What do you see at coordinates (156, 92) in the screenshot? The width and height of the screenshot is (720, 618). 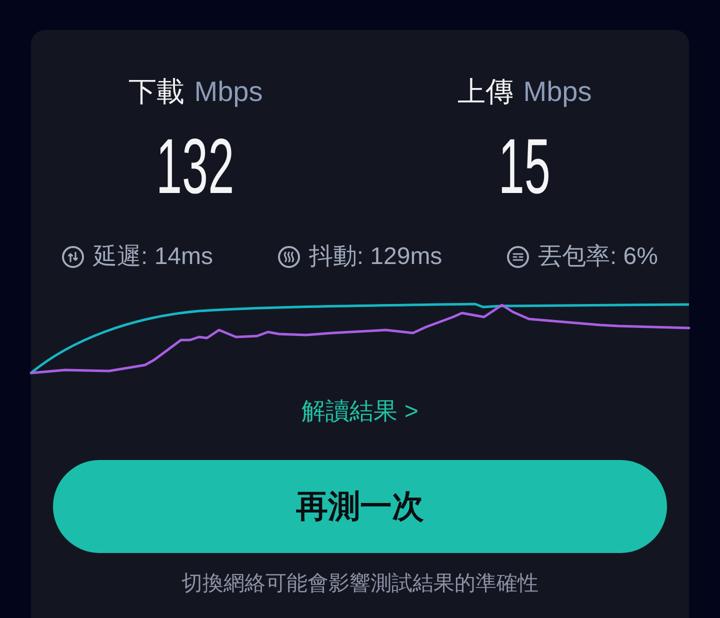 I see `result-label: 下載` at bounding box center [156, 92].